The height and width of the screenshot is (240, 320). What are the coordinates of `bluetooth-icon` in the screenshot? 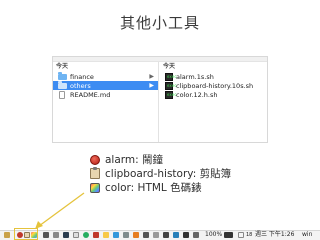 It's located at (176, 235).